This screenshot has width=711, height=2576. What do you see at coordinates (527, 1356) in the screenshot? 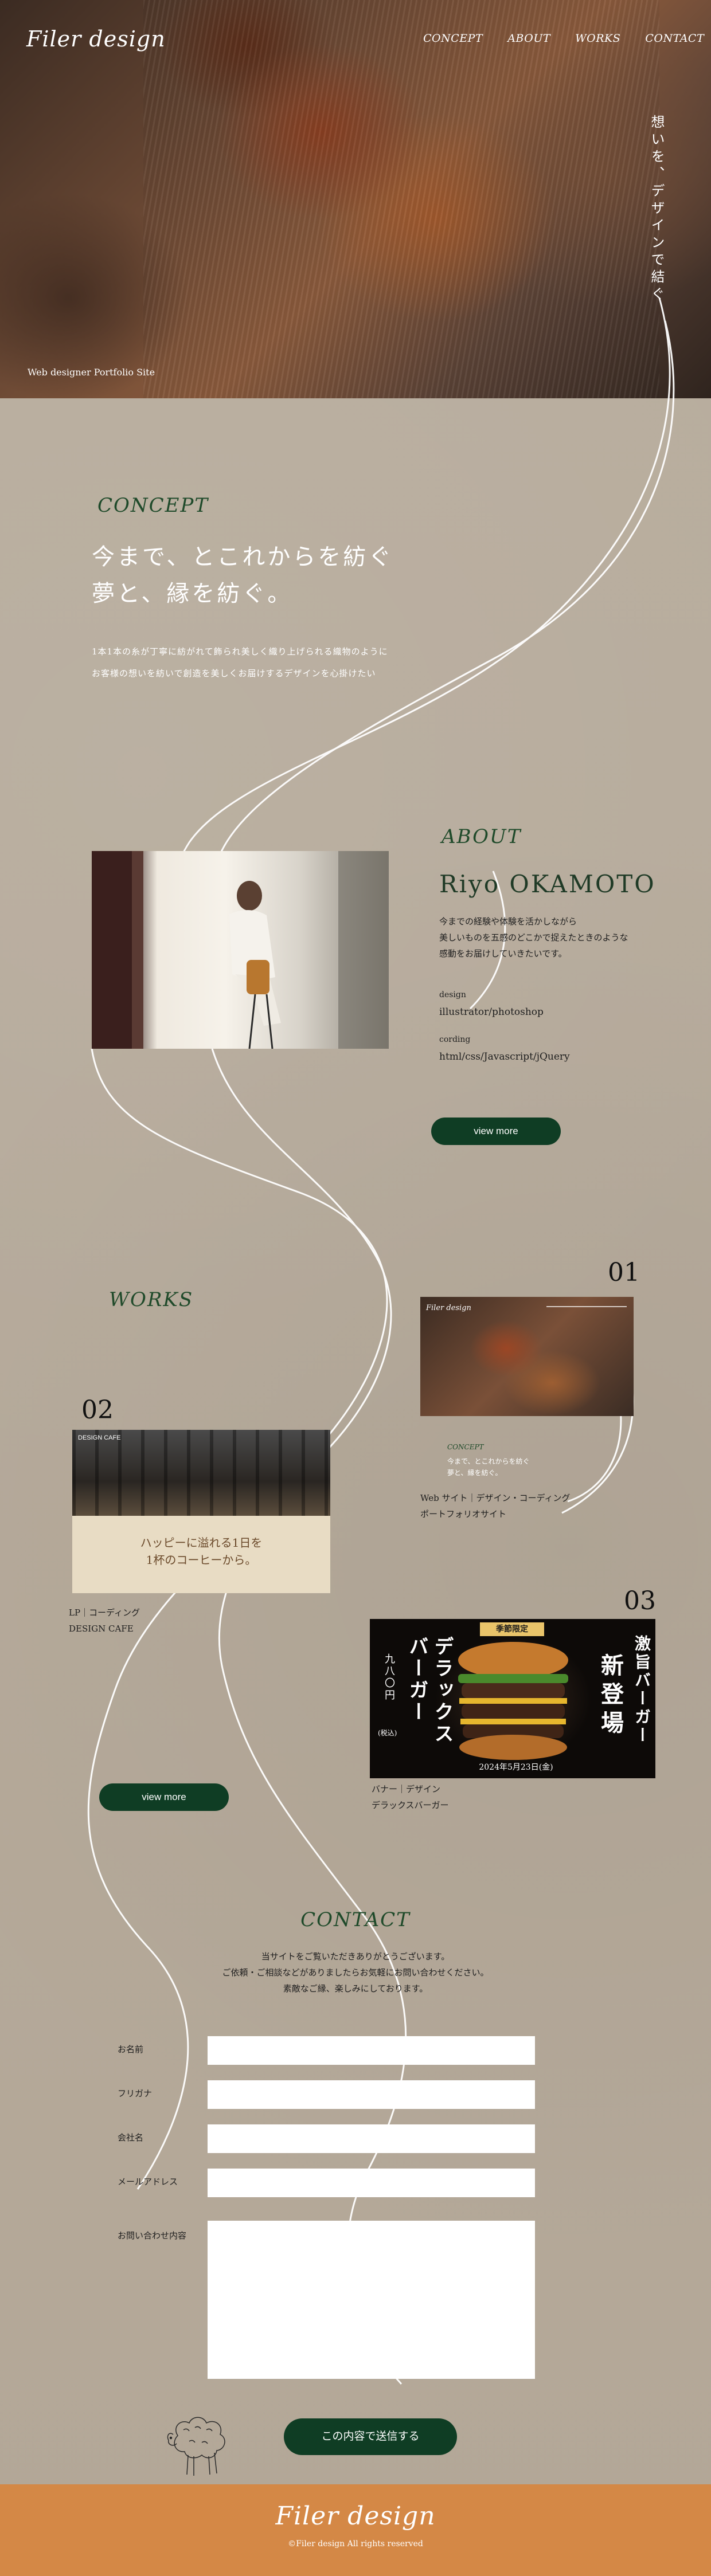
I see `work-01-thumbnail: Filer design` at bounding box center [527, 1356].